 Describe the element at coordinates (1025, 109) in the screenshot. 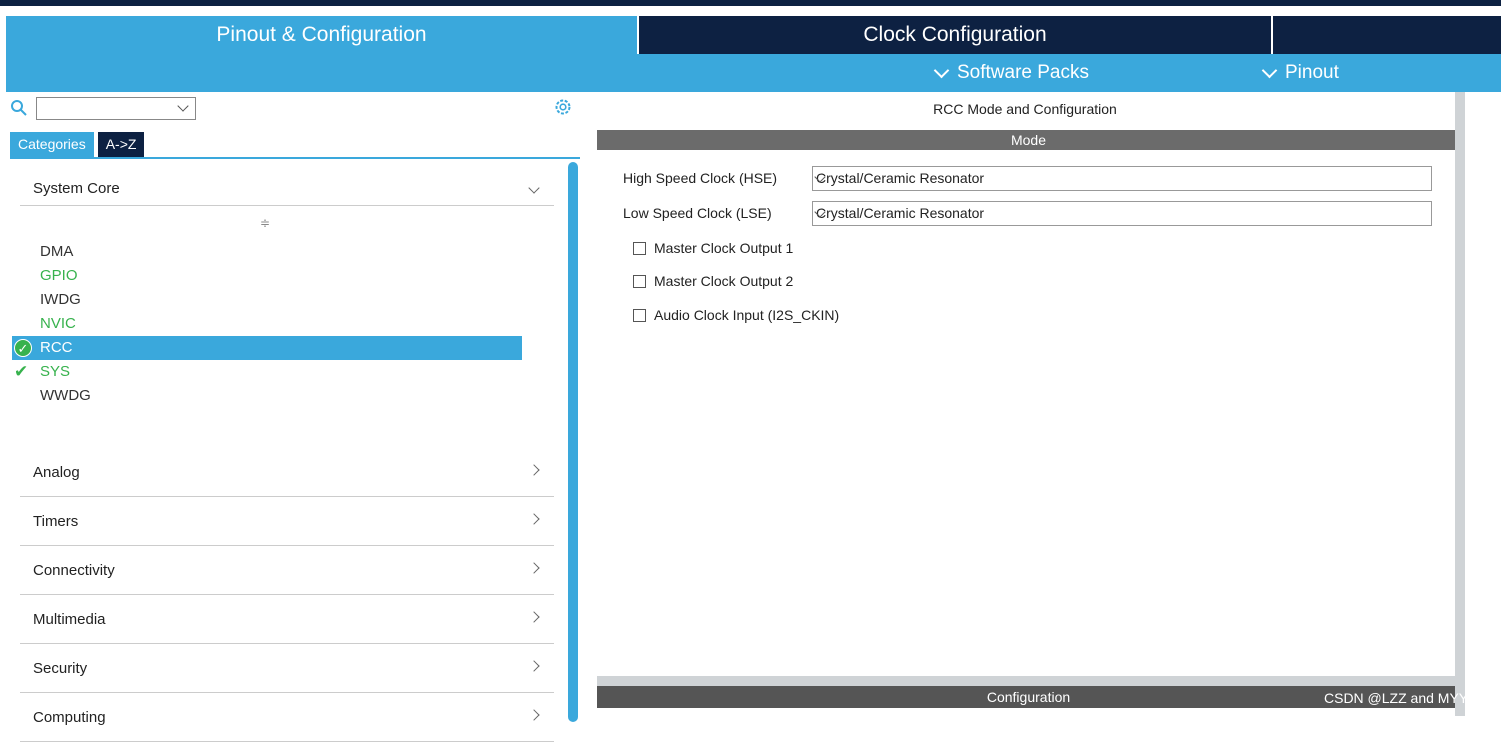

I see `panel-title: RCC Mode and Configuration` at that location.